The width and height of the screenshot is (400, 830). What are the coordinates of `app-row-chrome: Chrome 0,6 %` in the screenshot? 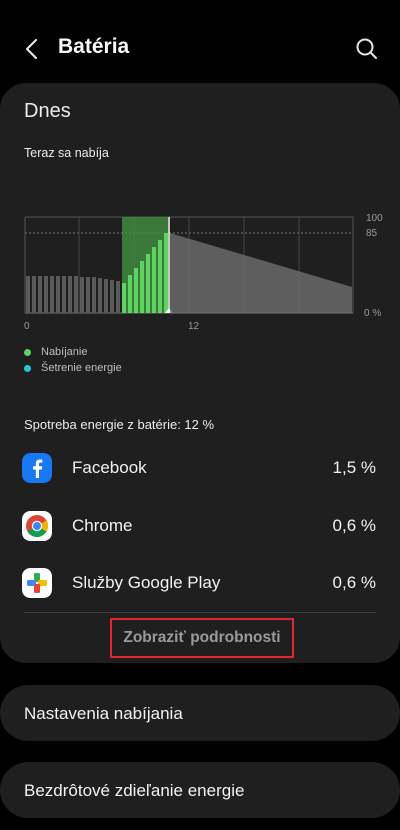 It's located at (200, 527).